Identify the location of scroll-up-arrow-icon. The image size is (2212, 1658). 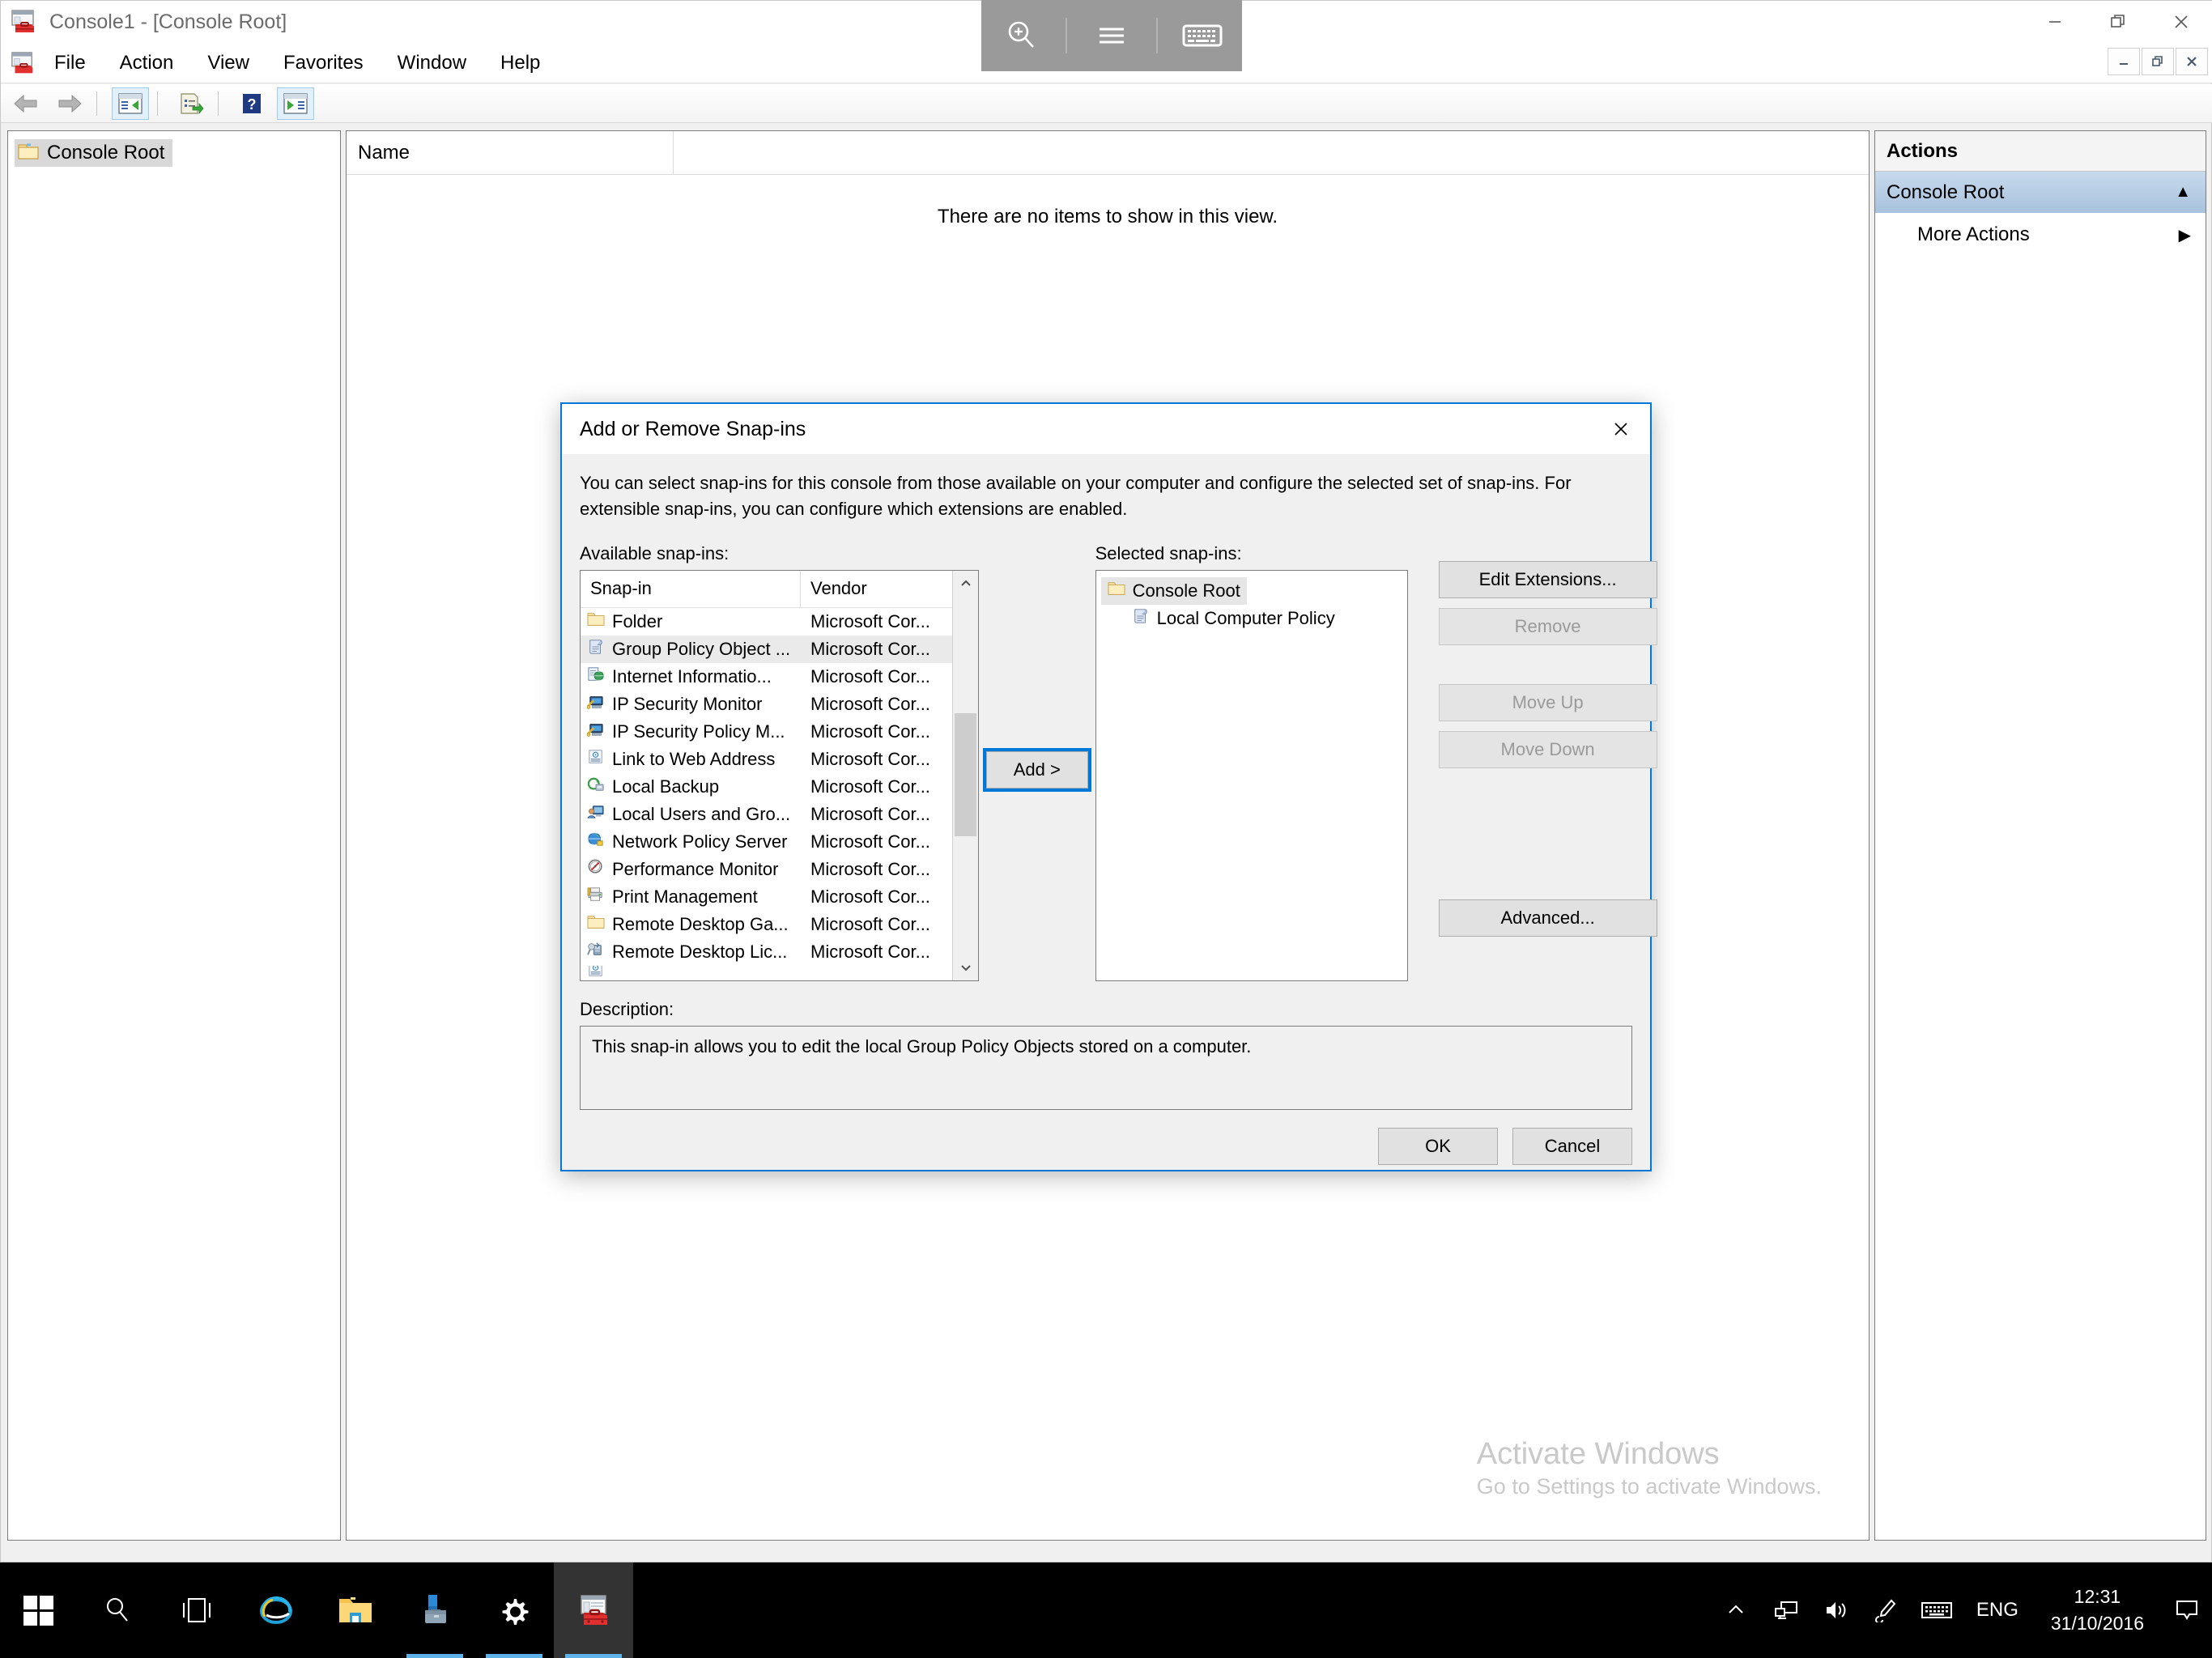
(966, 584).